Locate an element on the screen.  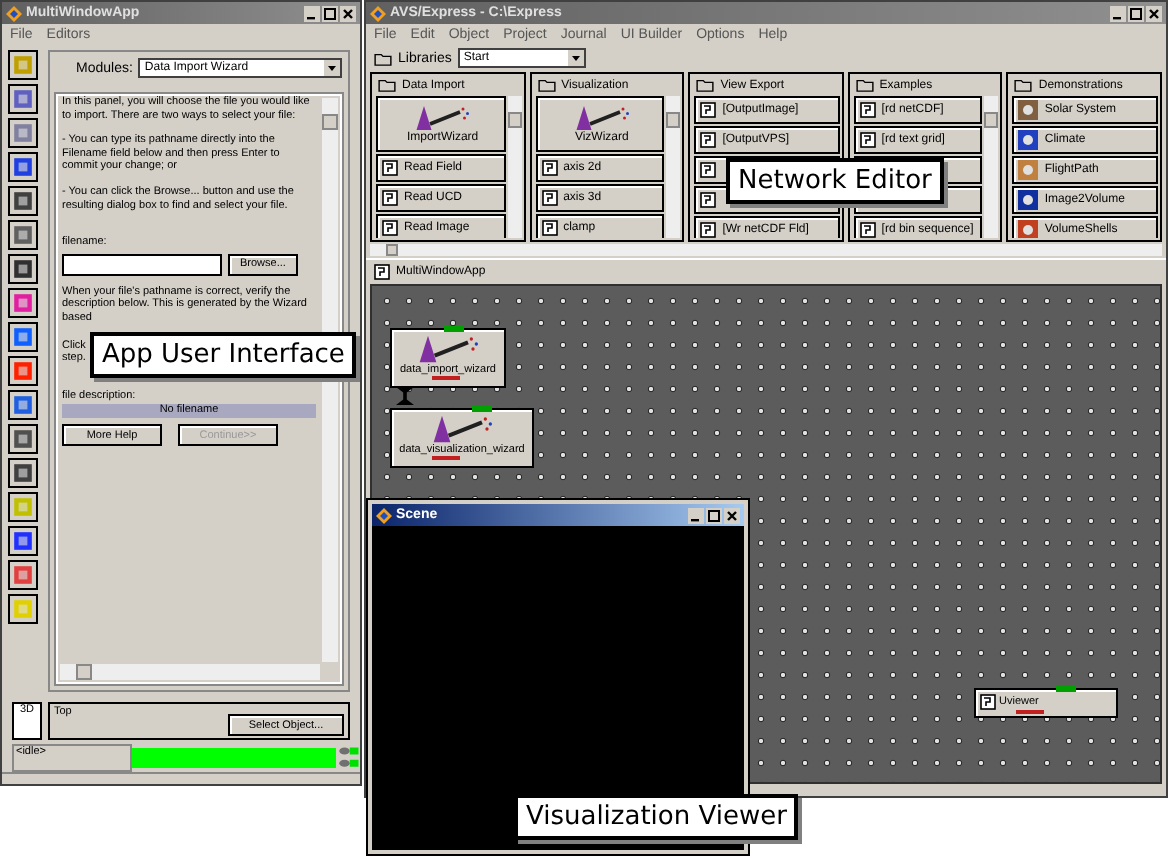
callout-tooltip: Network Editor is located at coordinates (835, 181).